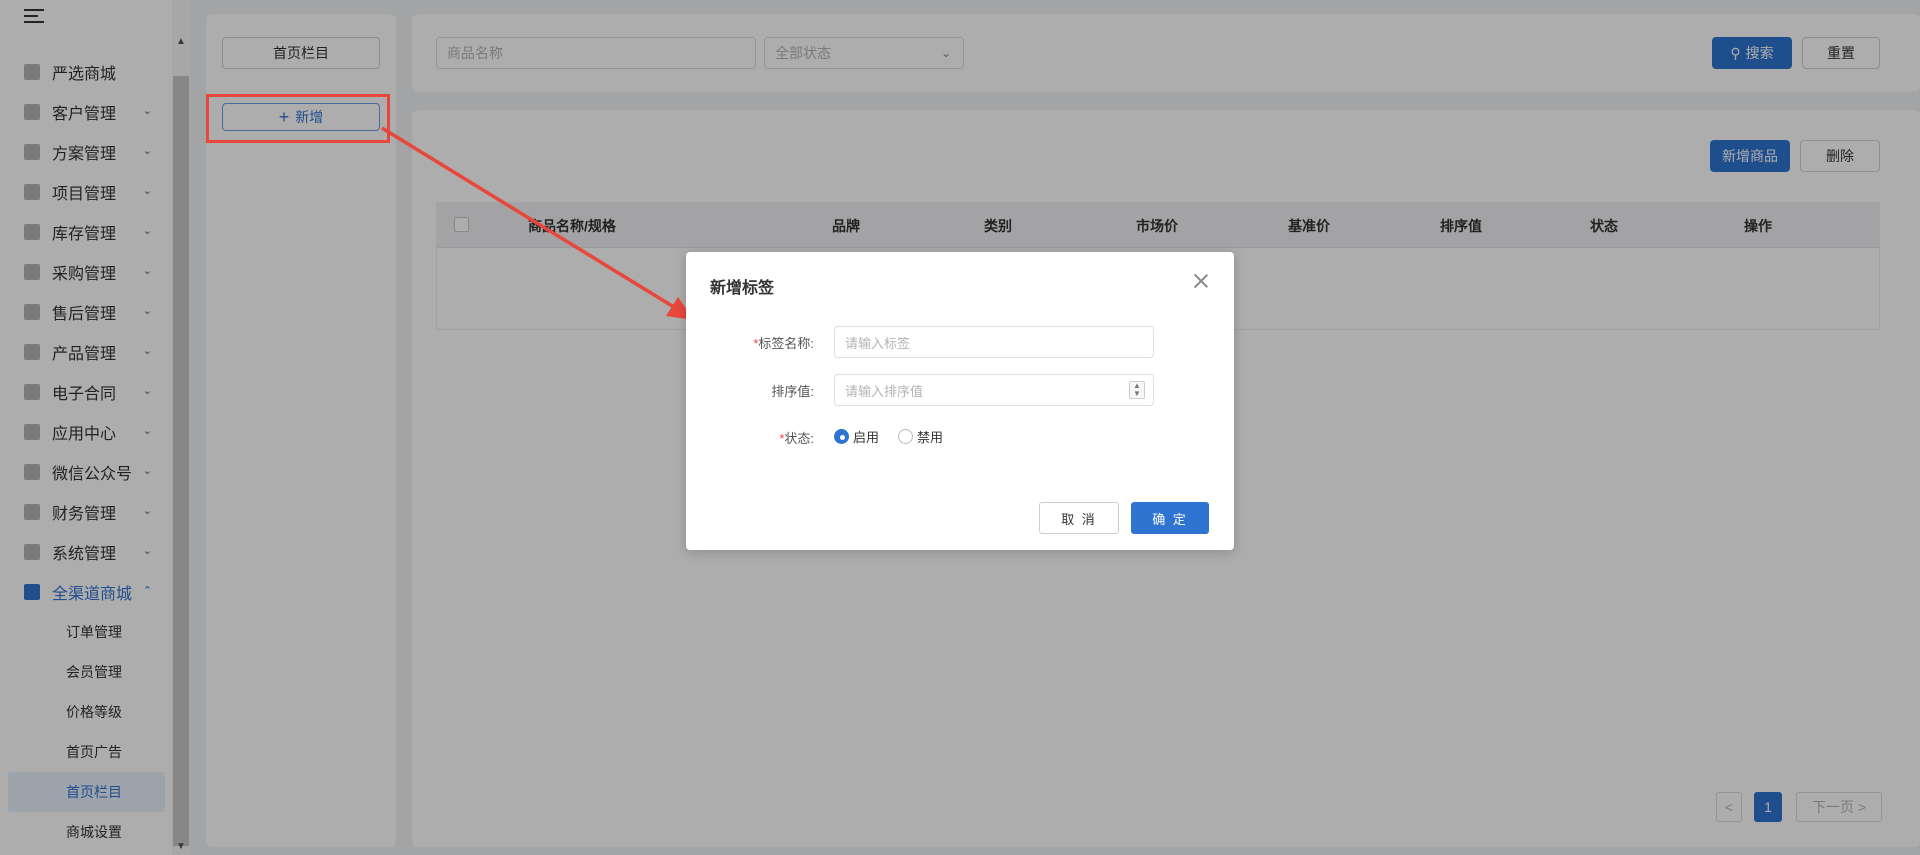 Image resolution: width=1920 pixels, height=855 pixels. What do you see at coordinates (905, 436) in the screenshot?
I see `radio-unchecked-icon` at bounding box center [905, 436].